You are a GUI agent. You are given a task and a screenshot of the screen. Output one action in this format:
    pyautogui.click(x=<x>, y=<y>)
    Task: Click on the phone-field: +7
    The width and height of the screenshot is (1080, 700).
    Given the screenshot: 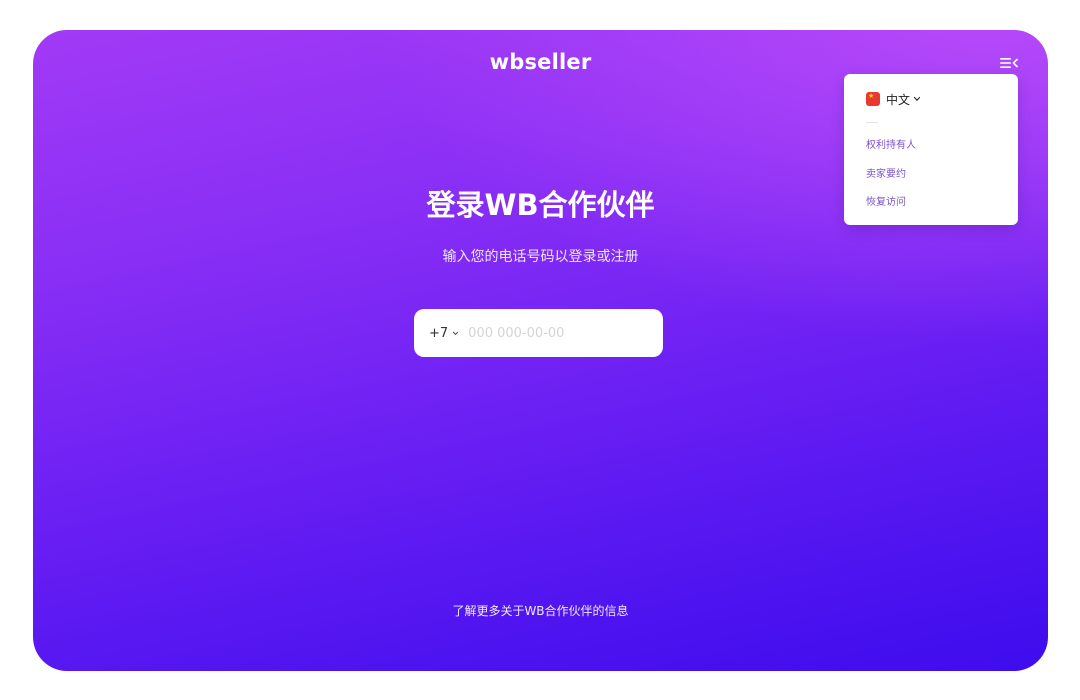 What is the action you would take?
    pyautogui.click(x=538, y=333)
    